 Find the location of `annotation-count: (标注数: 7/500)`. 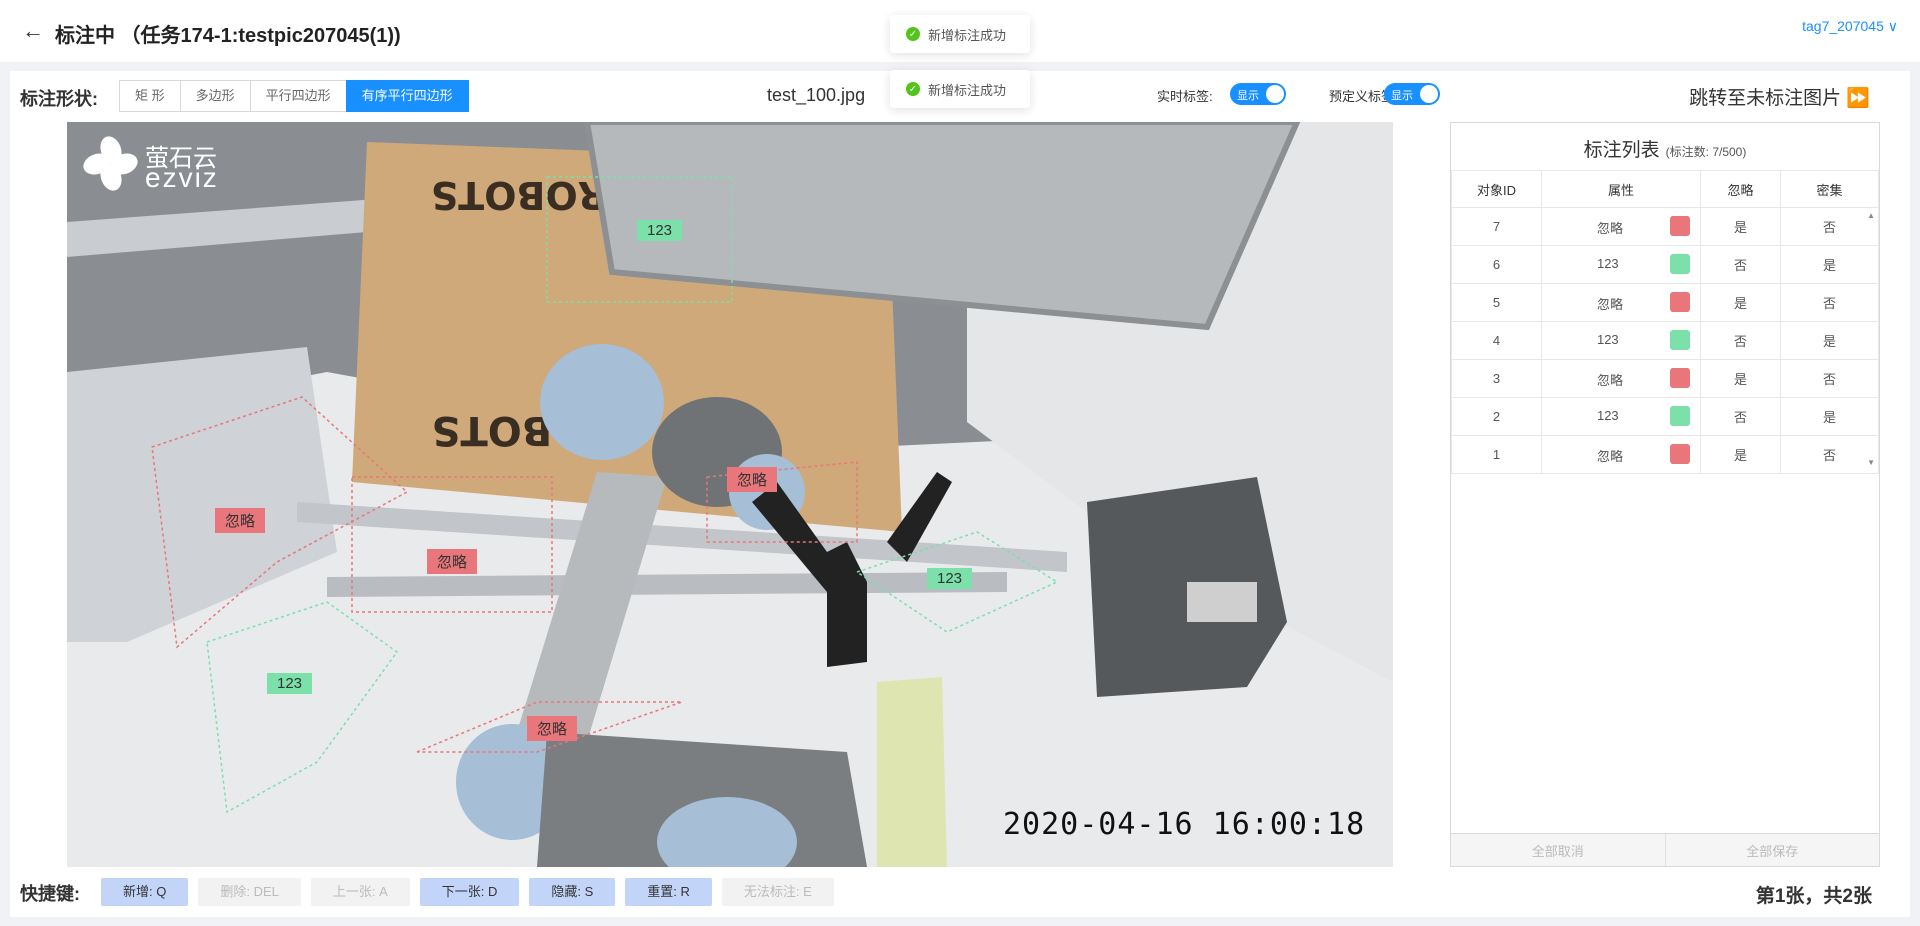

annotation-count: (标注数: 7/500) is located at coordinates (1706, 152).